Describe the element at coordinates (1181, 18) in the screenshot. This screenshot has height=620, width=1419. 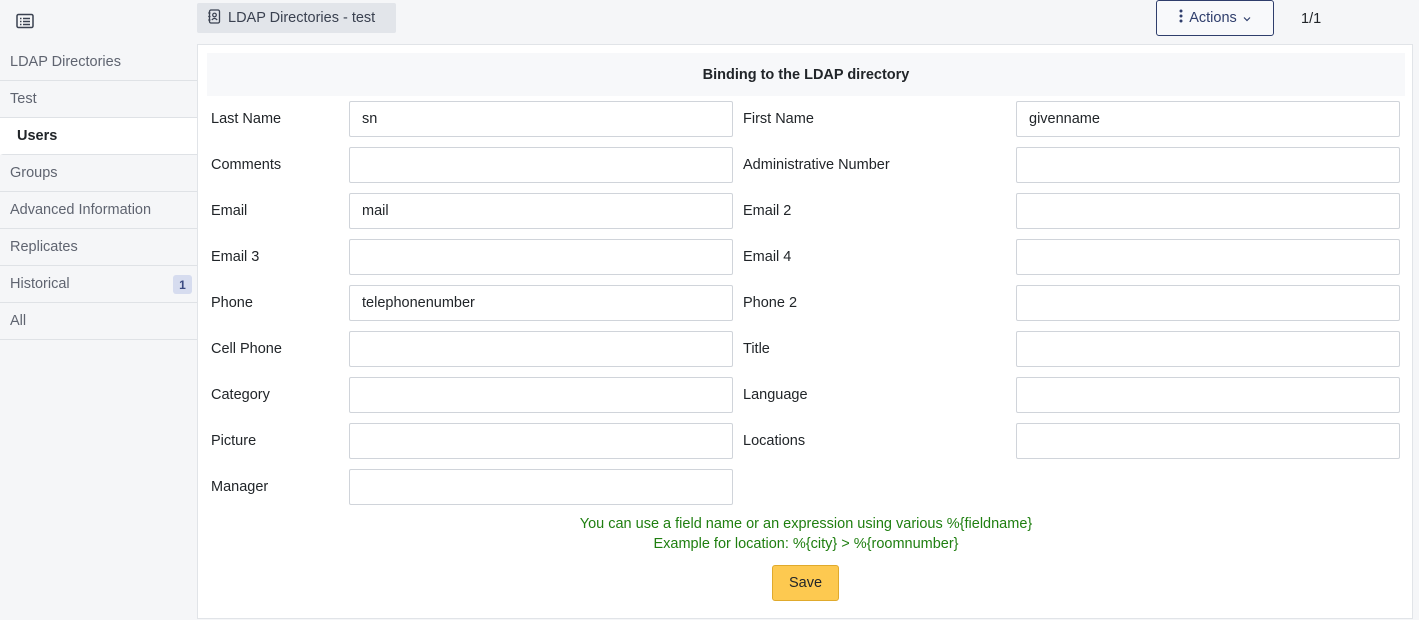
I see `vertical-dots-icon` at that location.